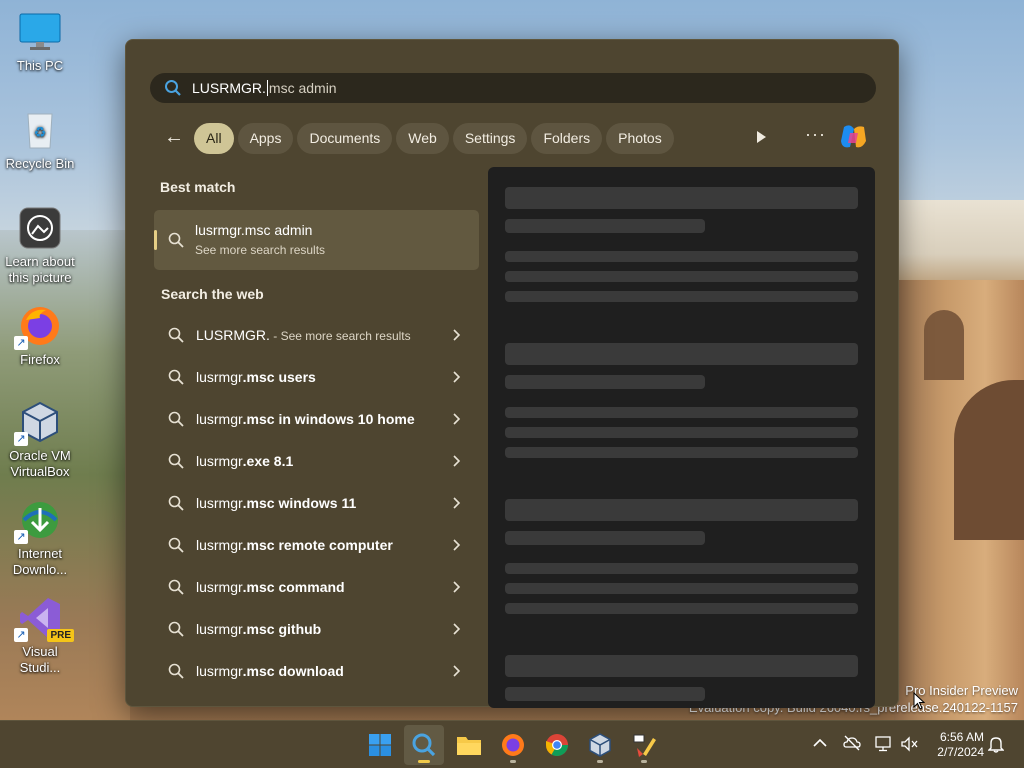  What do you see at coordinates (214, 138) in the screenshot?
I see `filter-all: All` at bounding box center [214, 138].